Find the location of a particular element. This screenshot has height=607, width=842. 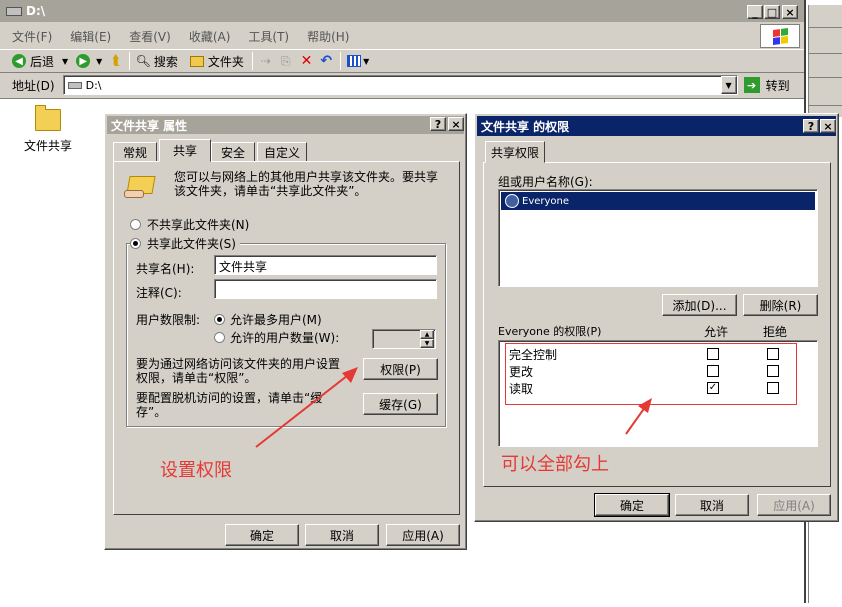

properties-close-button: × is located at coordinates (456, 124).